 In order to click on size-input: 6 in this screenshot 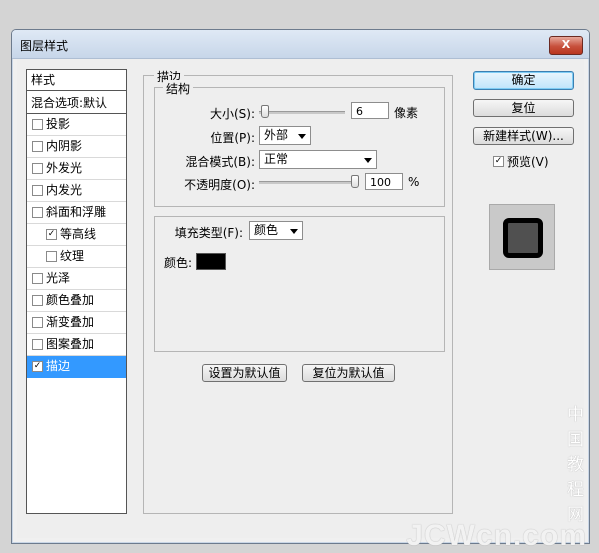, I will do `click(370, 110)`.